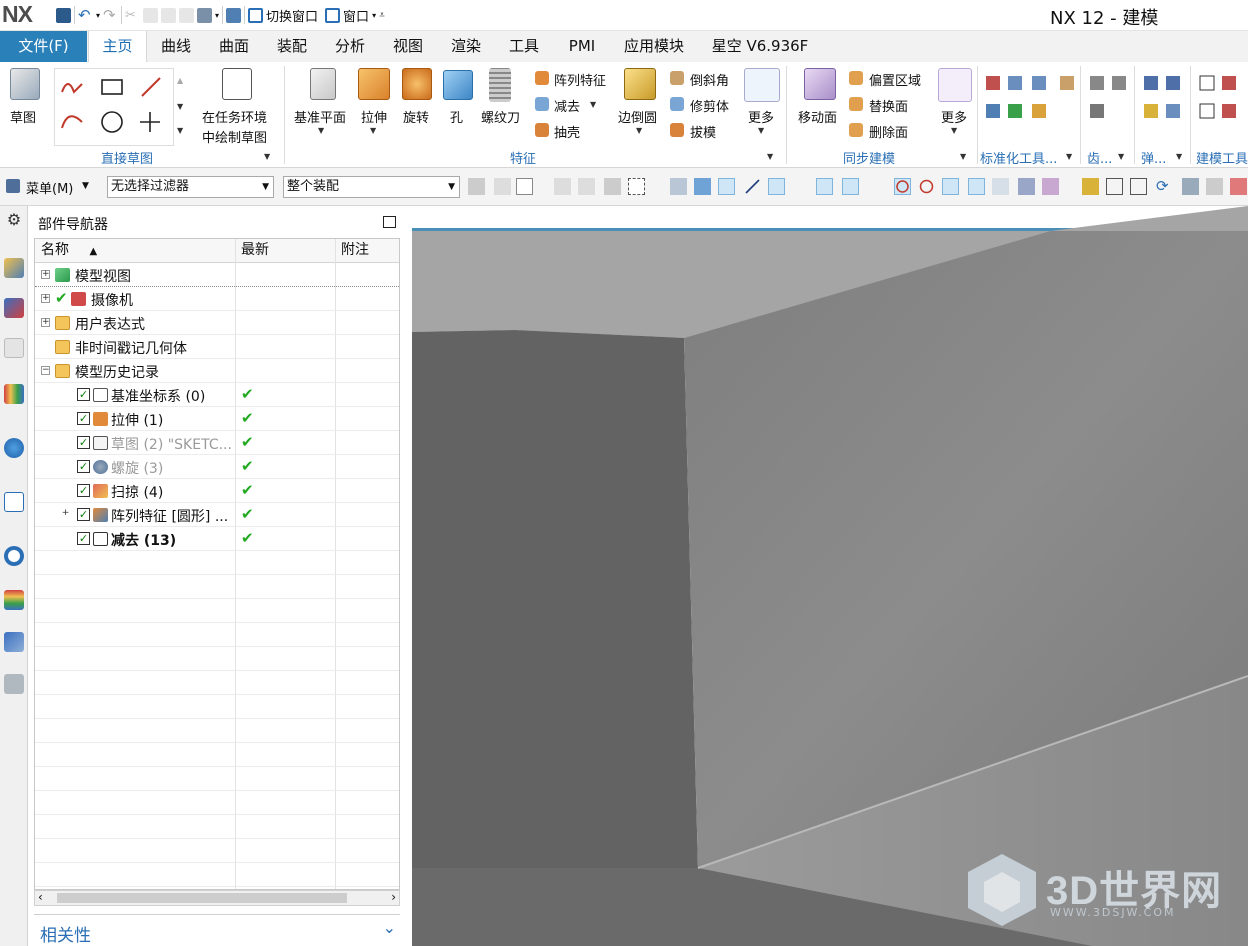  I want to click on datum-plane-icon, so click(323, 84).